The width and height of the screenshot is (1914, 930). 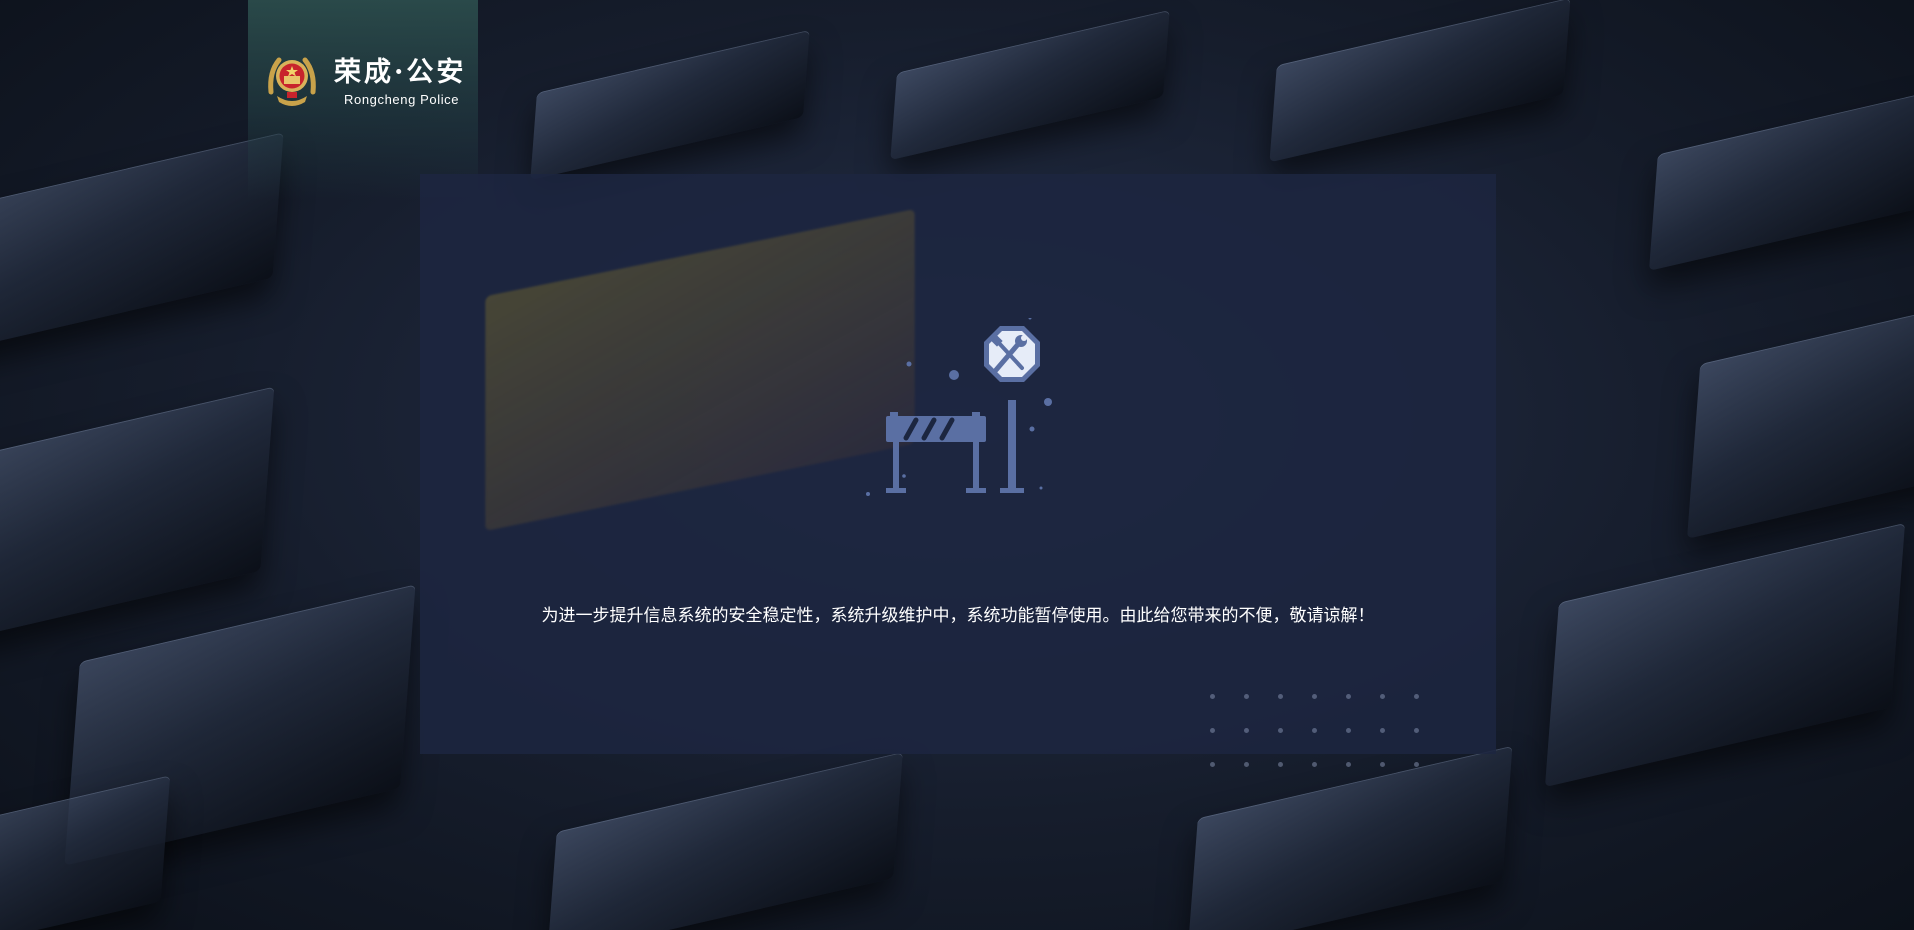 What do you see at coordinates (292, 81) in the screenshot?
I see `police-emblem-icon` at bounding box center [292, 81].